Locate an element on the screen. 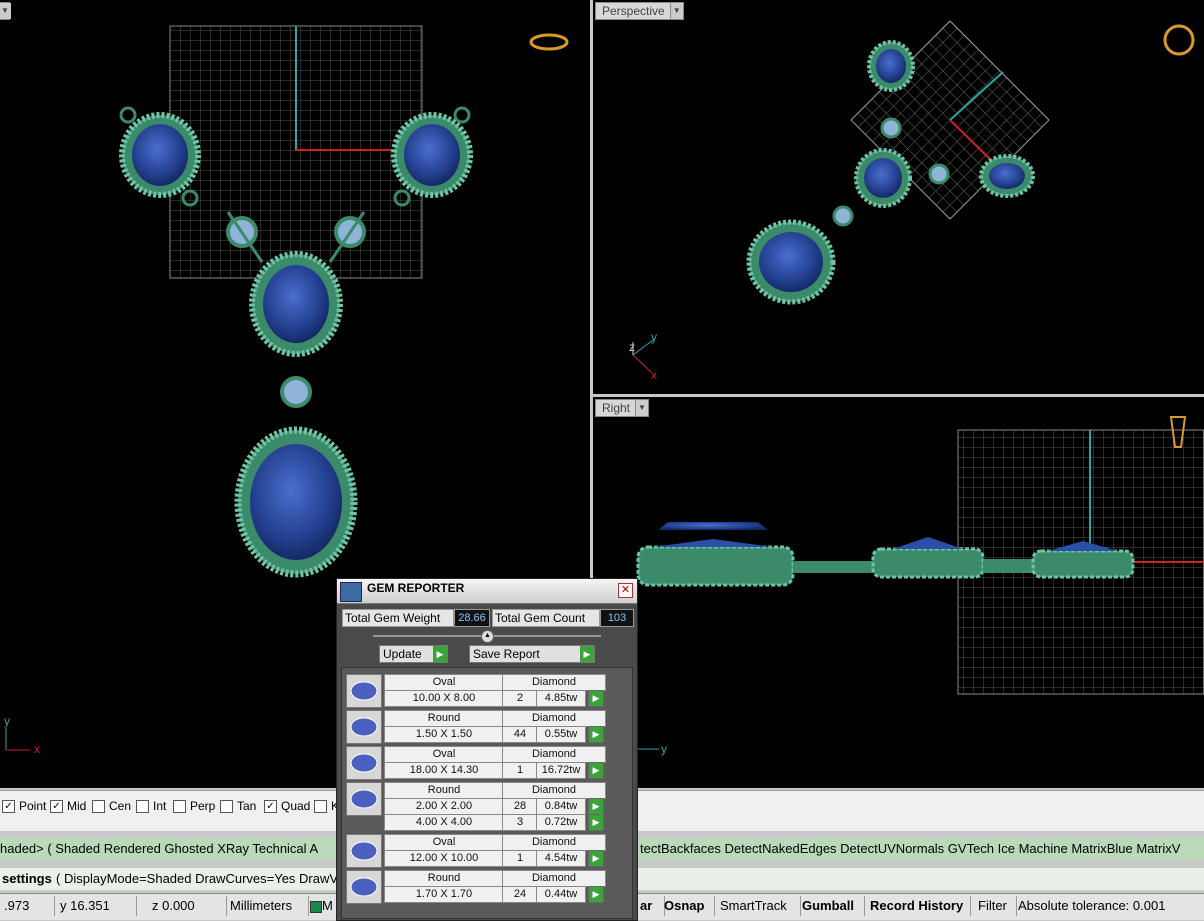  status-gumball: Gumball is located at coordinates (831, 906).